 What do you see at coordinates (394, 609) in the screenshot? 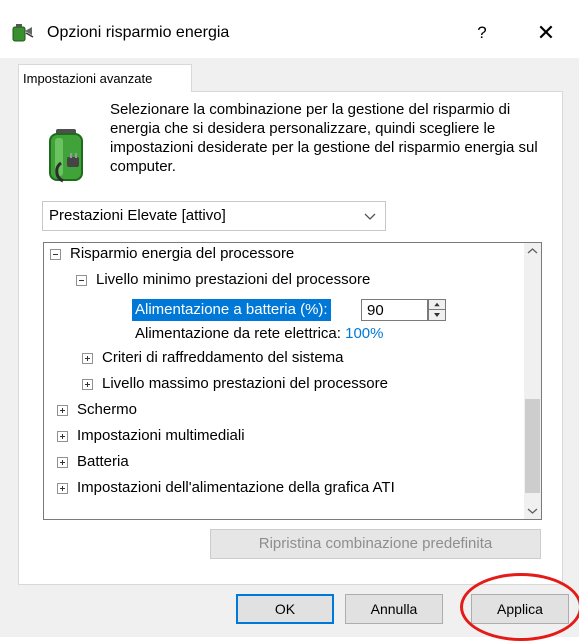
I see `cancel-button: Annulla` at bounding box center [394, 609].